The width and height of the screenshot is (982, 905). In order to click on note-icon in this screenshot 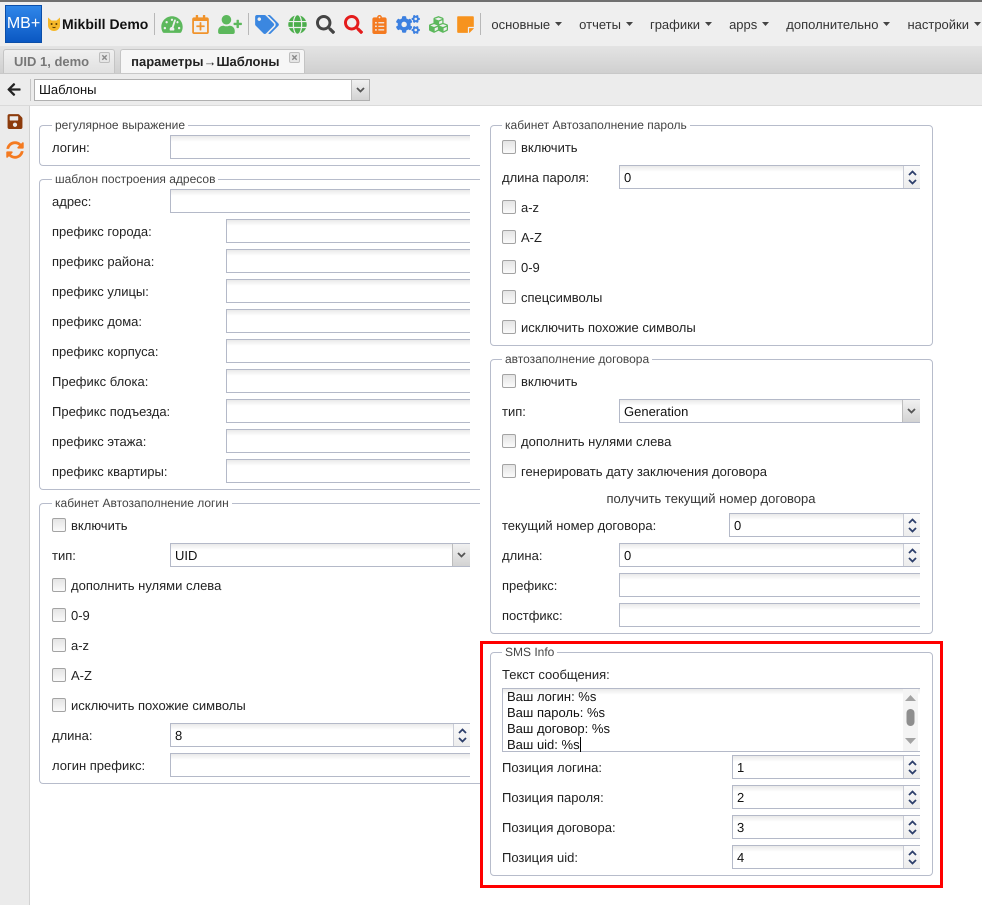, I will do `click(465, 24)`.